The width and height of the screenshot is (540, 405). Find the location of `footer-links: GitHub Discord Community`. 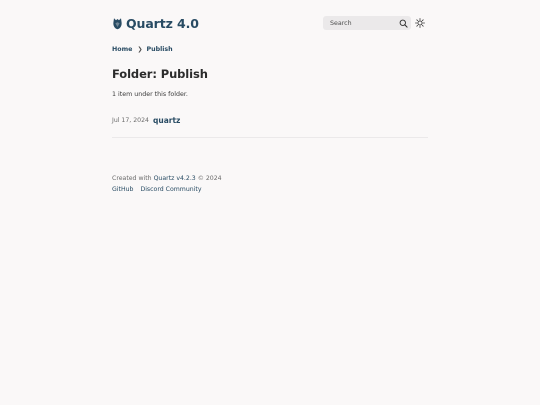

footer-links: GitHub Discord Community is located at coordinates (167, 189).